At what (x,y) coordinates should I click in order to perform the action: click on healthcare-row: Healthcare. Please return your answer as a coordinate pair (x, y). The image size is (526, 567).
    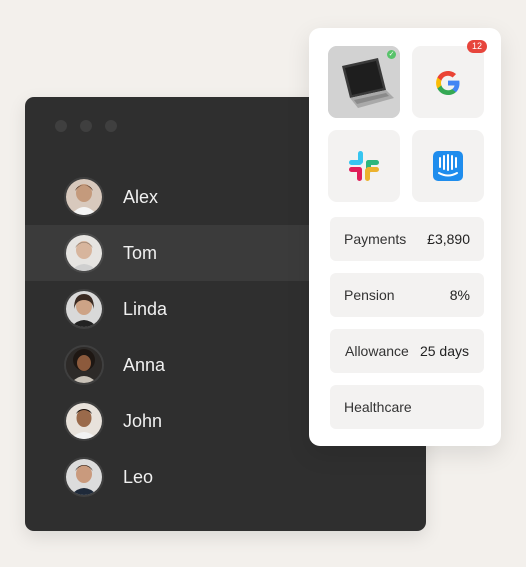
    Looking at the image, I should click on (407, 407).